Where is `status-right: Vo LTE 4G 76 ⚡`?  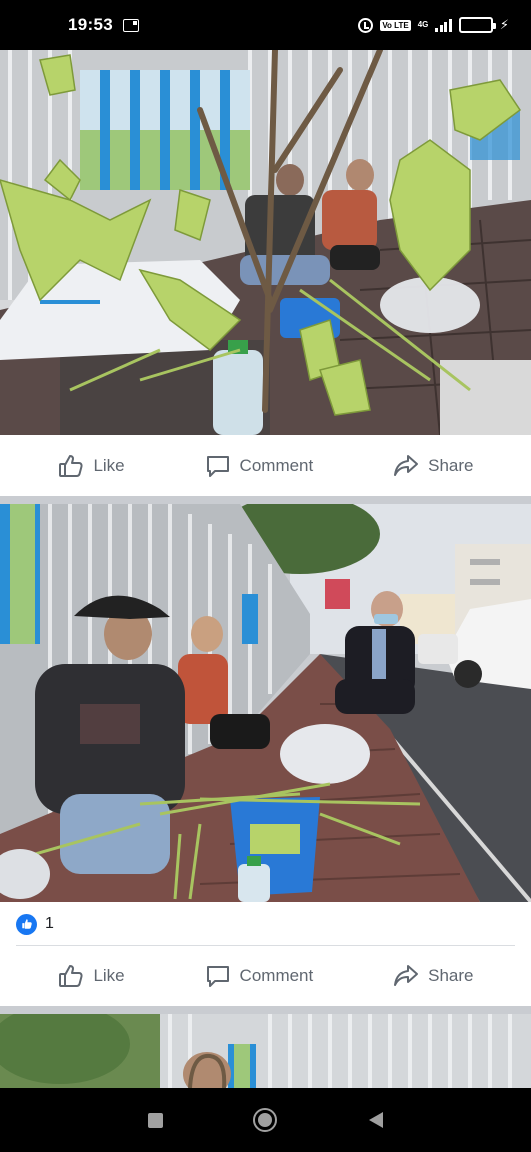
status-right: Vo LTE 4G 76 ⚡ is located at coordinates (433, 25).